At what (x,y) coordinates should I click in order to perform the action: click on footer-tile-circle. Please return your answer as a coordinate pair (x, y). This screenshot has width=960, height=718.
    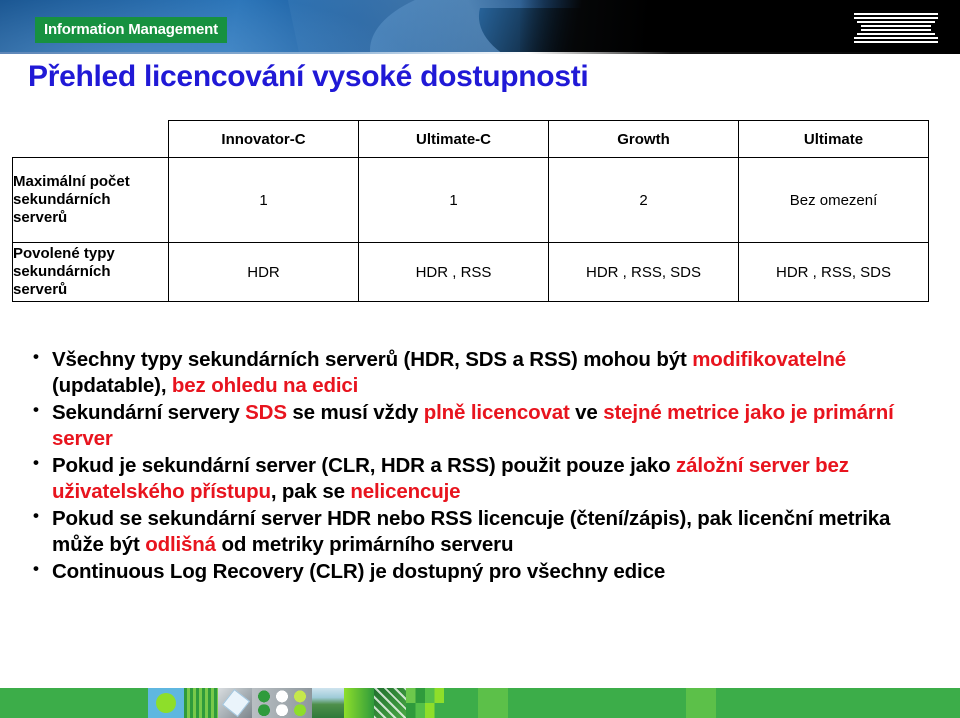
    Looking at the image, I should click on (166, 703).